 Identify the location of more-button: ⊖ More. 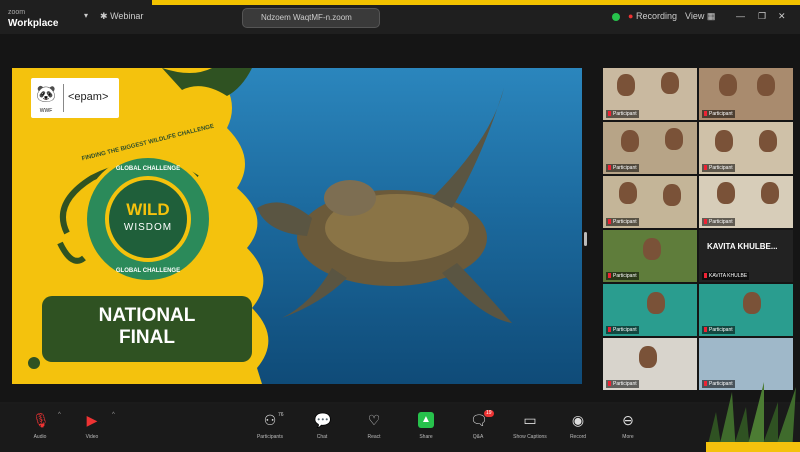
(628, 428).